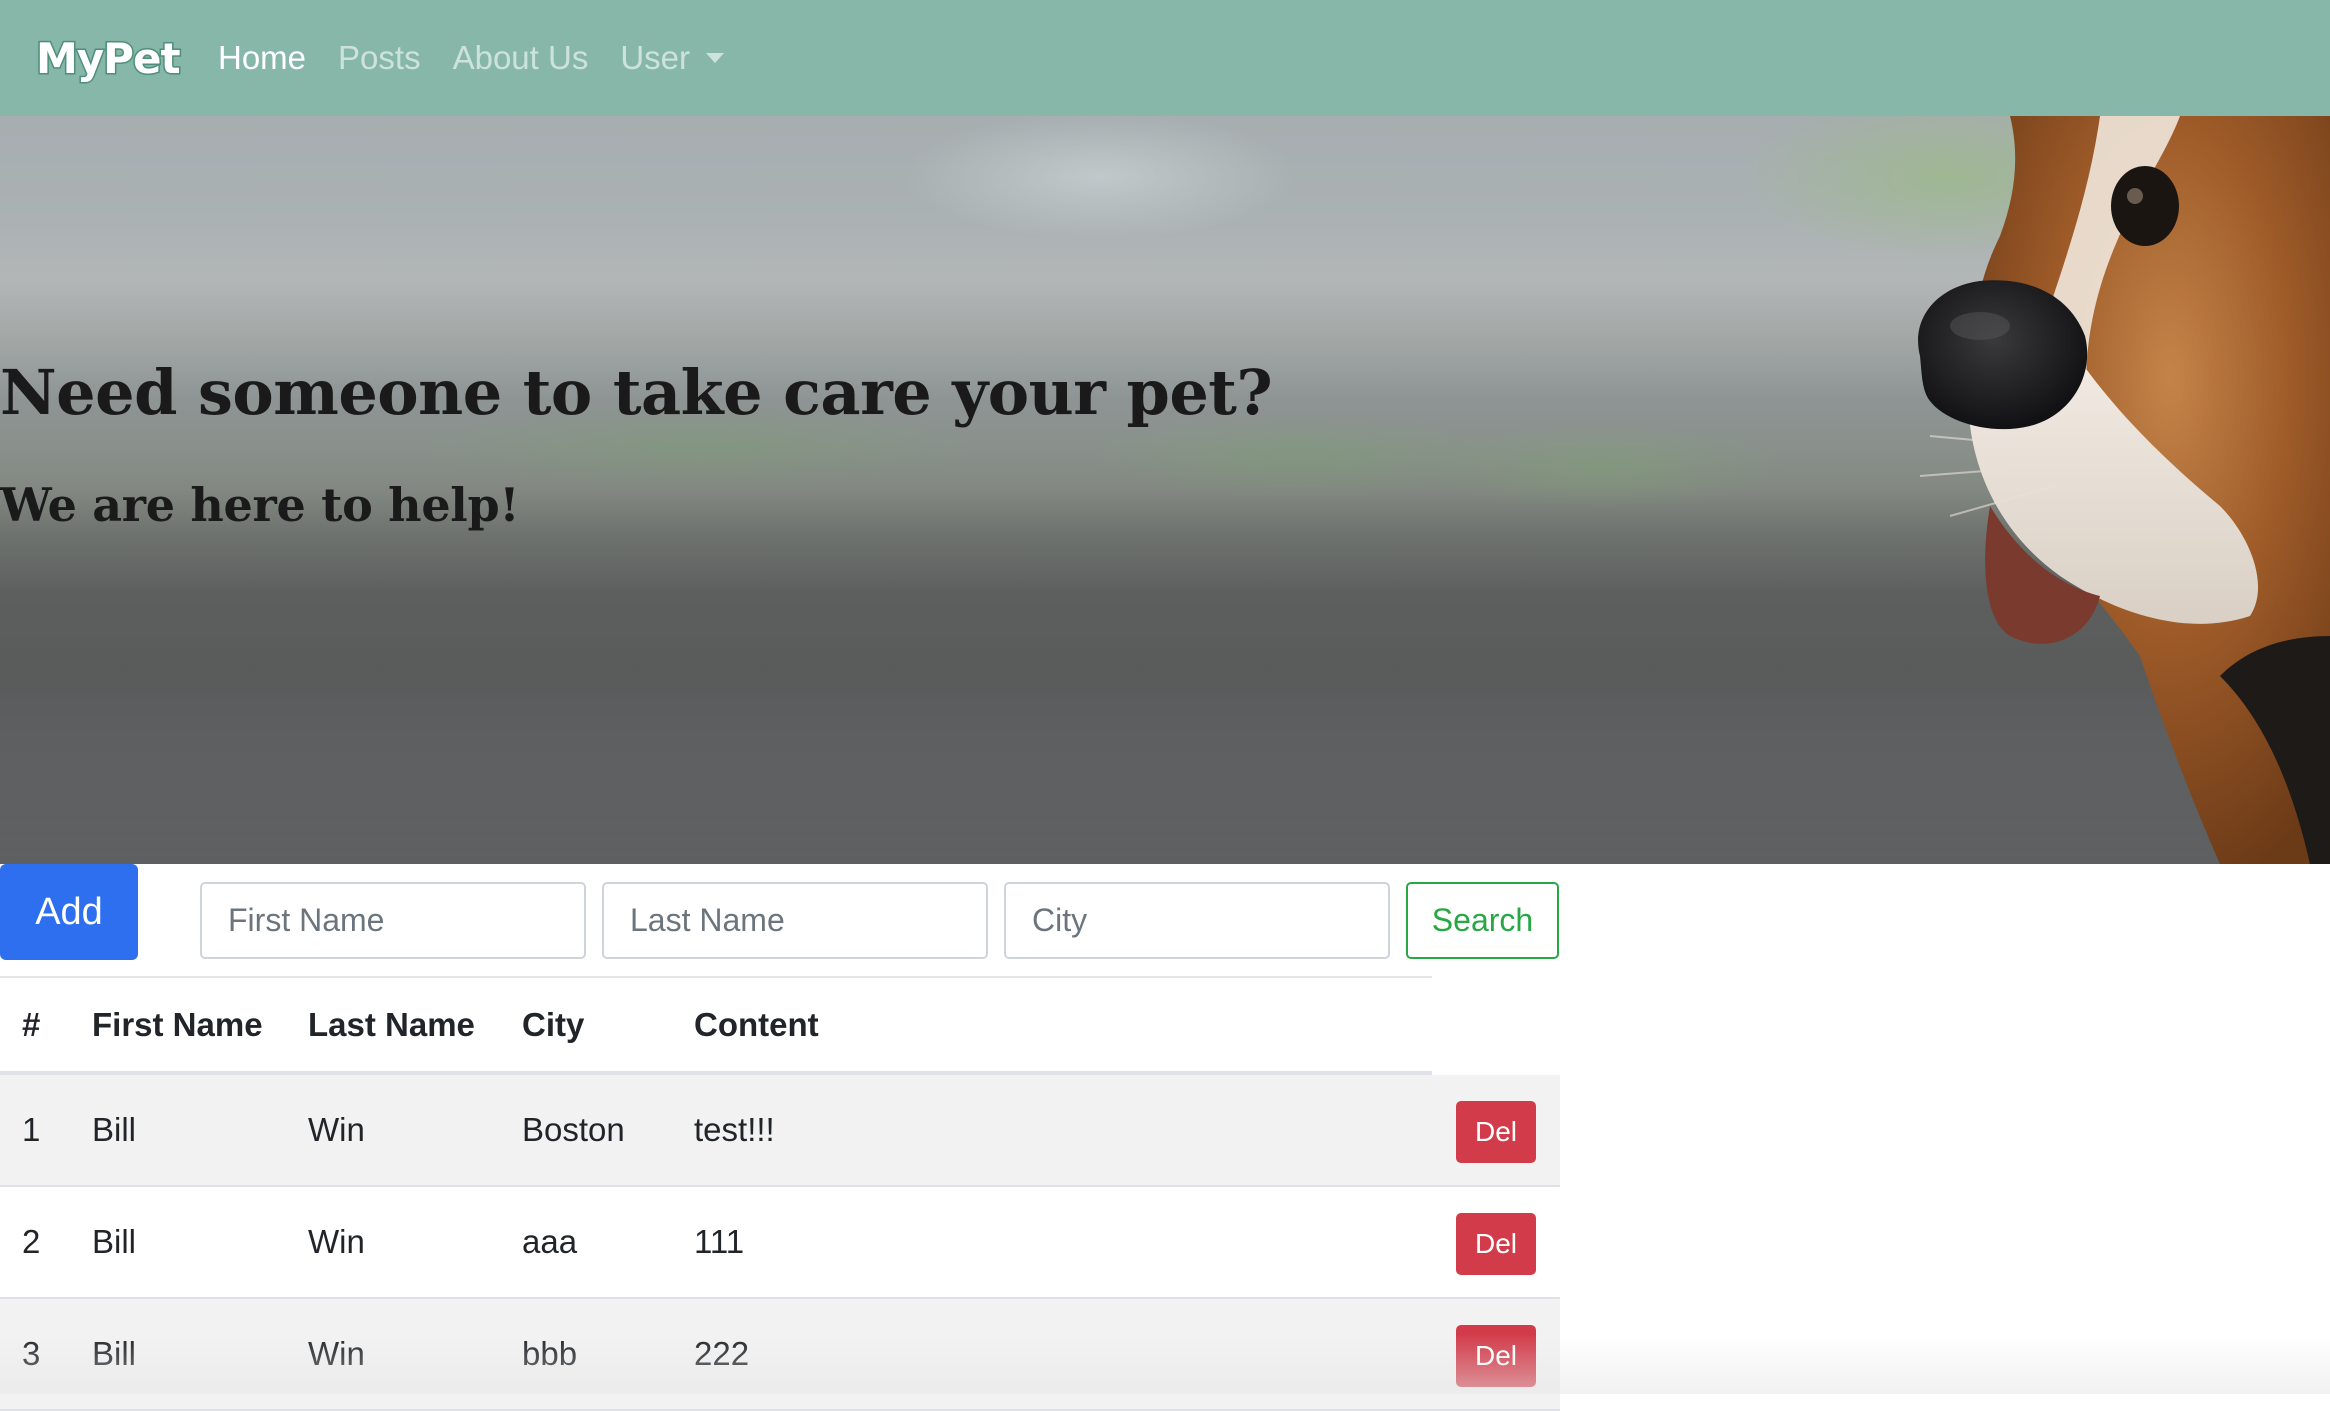 The width and height of the screenshot is (2330, 1411). What do you see at coordinates (550, 1241) in the screenshot?
I see `cell-city: aaa` at bounding box center [550, 1241].